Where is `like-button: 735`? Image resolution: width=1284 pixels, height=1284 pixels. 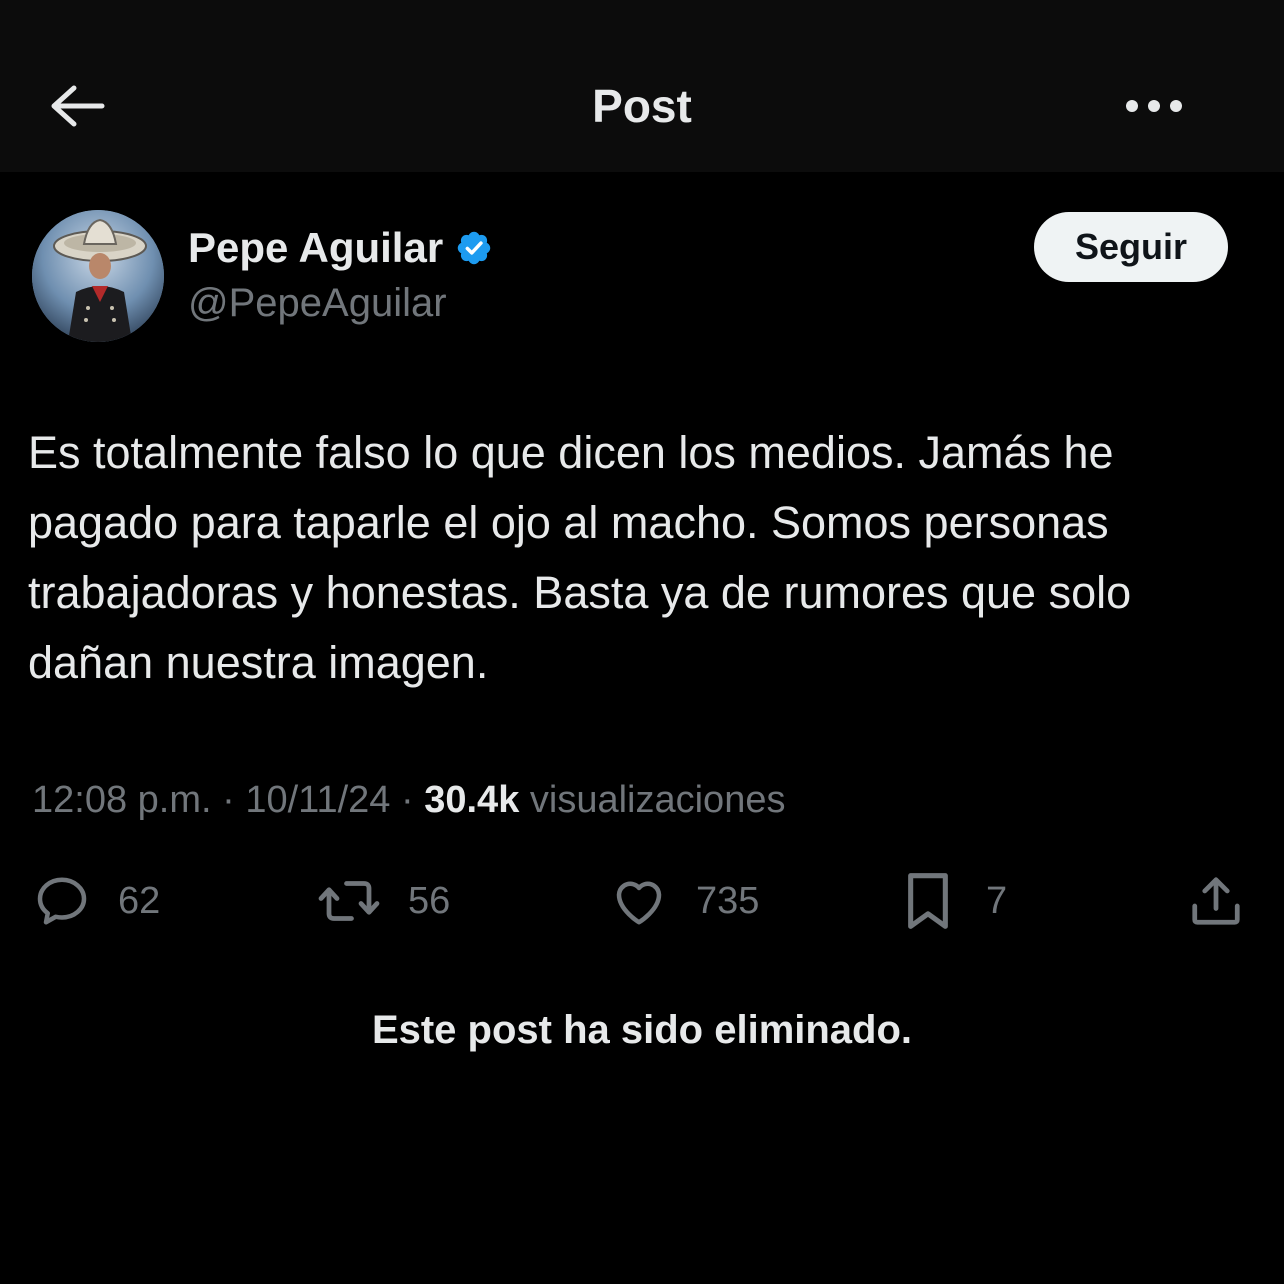 like-button: 735 is located at coordinates (683, 901).